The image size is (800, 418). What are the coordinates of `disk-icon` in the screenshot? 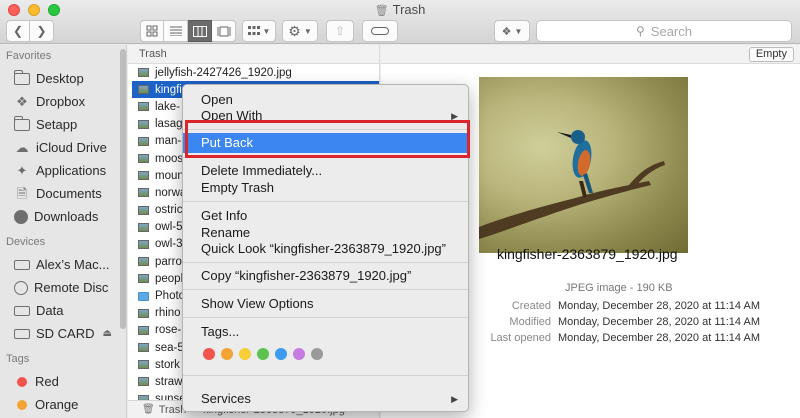 It's located at (22, 310).